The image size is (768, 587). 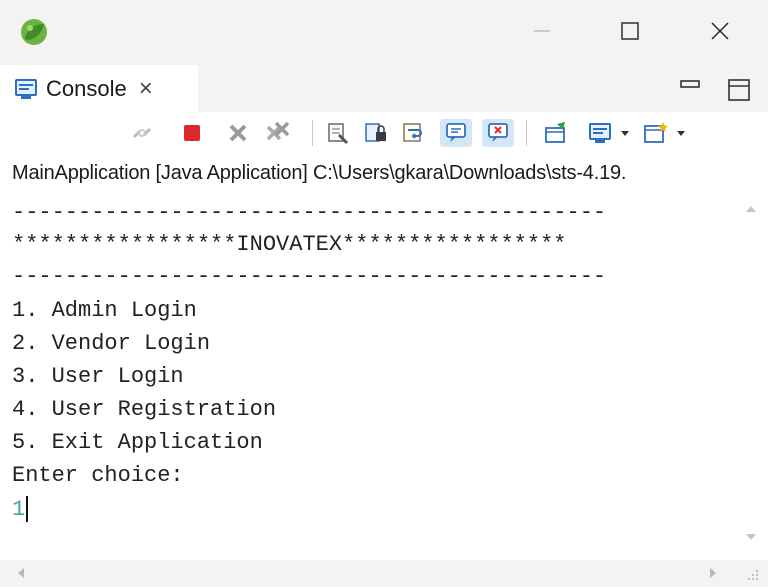 I want to click on open-console-button, so click(x=656, y=133).